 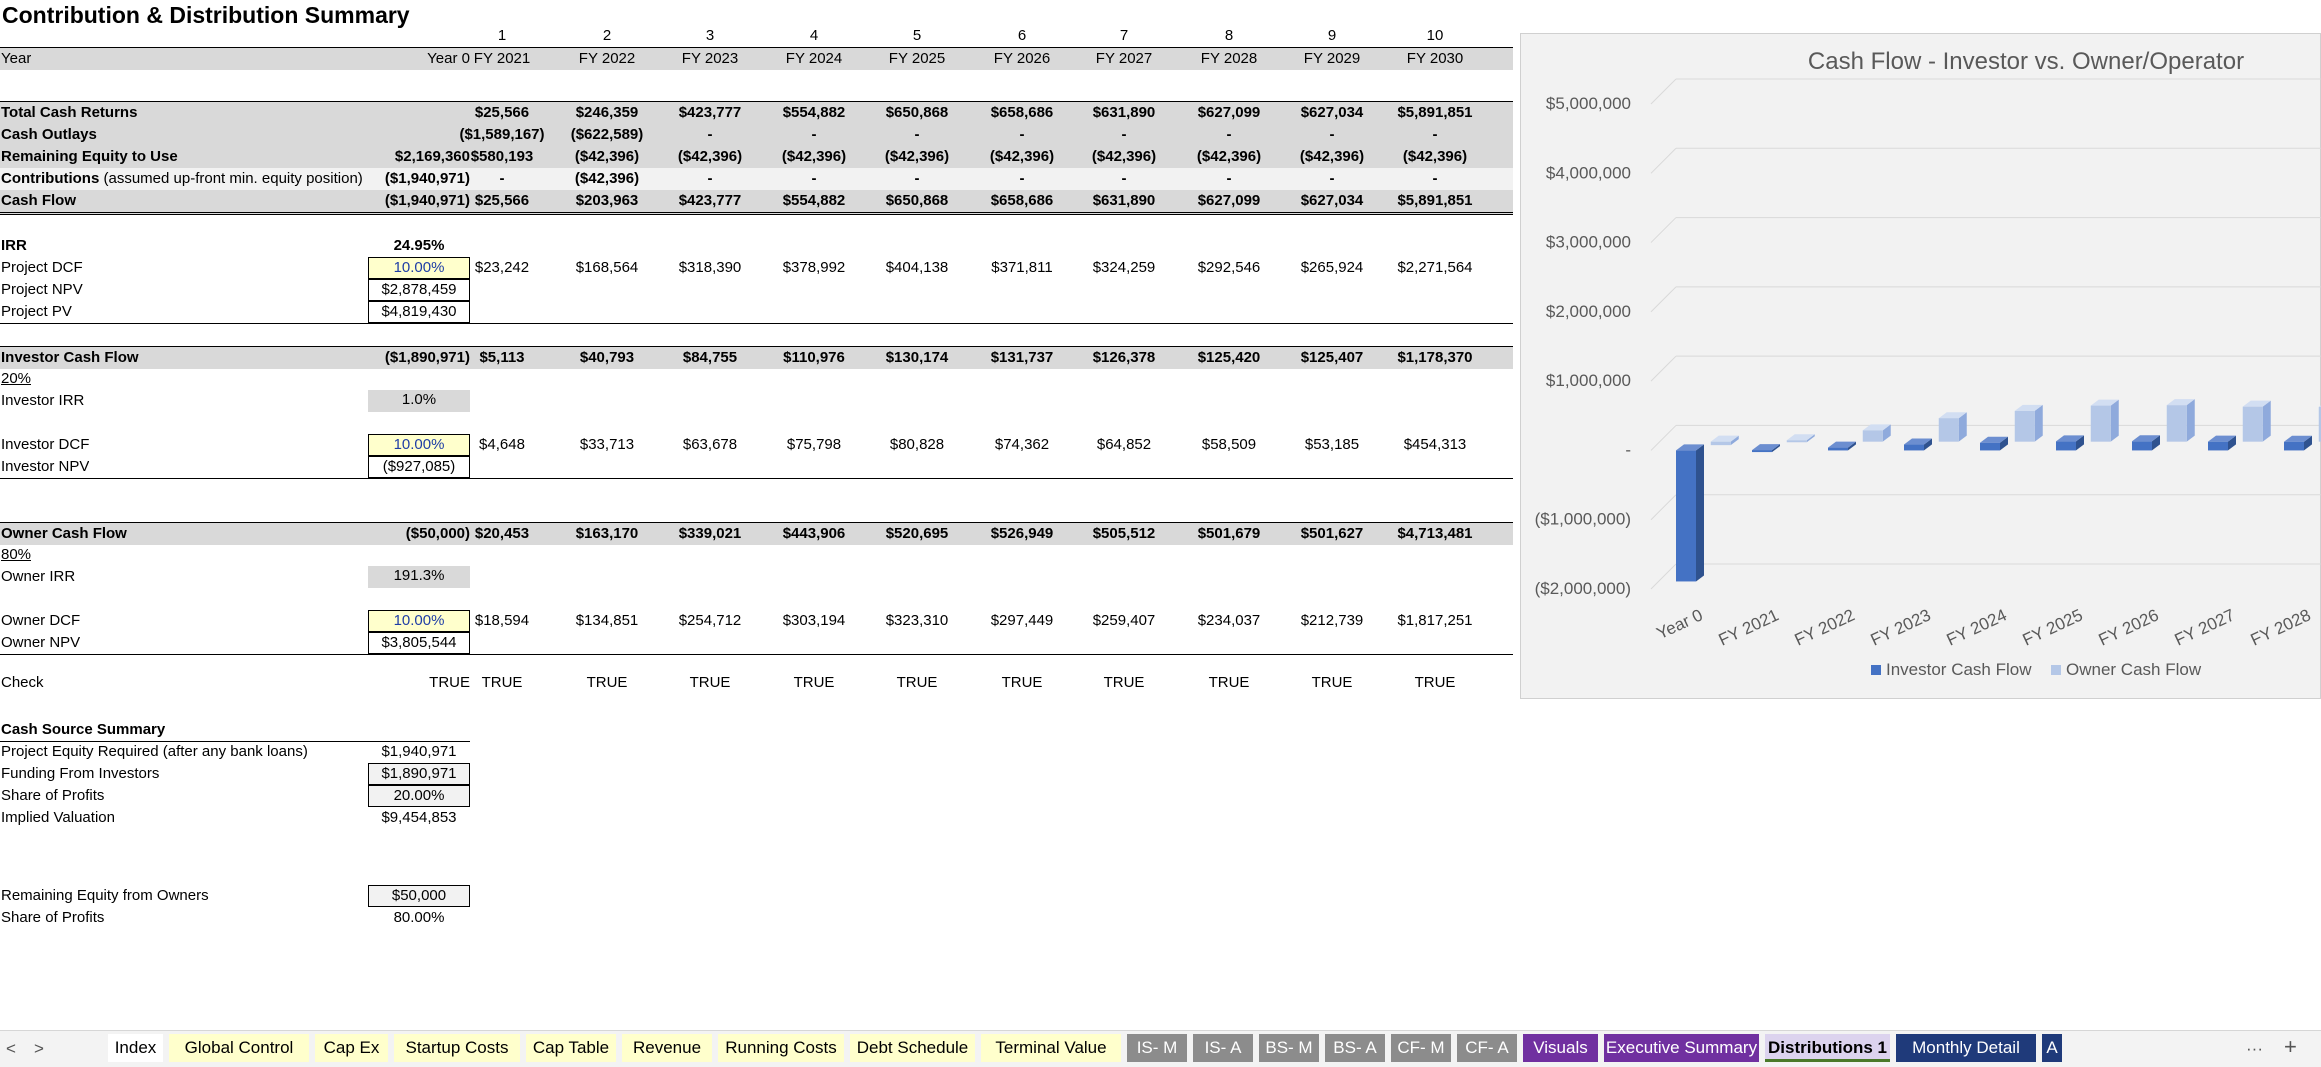 What do you see at coordinates (2290, 1047) in the screenshot?
I see `add-sheet-button: +` at bounding box center [2290, 1047].